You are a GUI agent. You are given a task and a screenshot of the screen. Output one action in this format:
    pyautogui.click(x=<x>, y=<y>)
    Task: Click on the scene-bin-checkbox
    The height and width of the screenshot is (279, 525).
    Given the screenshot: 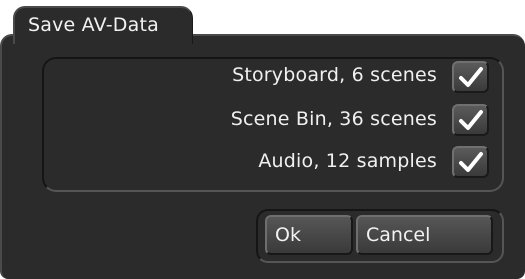 What is the action you would take?
    pyautogui.click(x=470, y=120)
    